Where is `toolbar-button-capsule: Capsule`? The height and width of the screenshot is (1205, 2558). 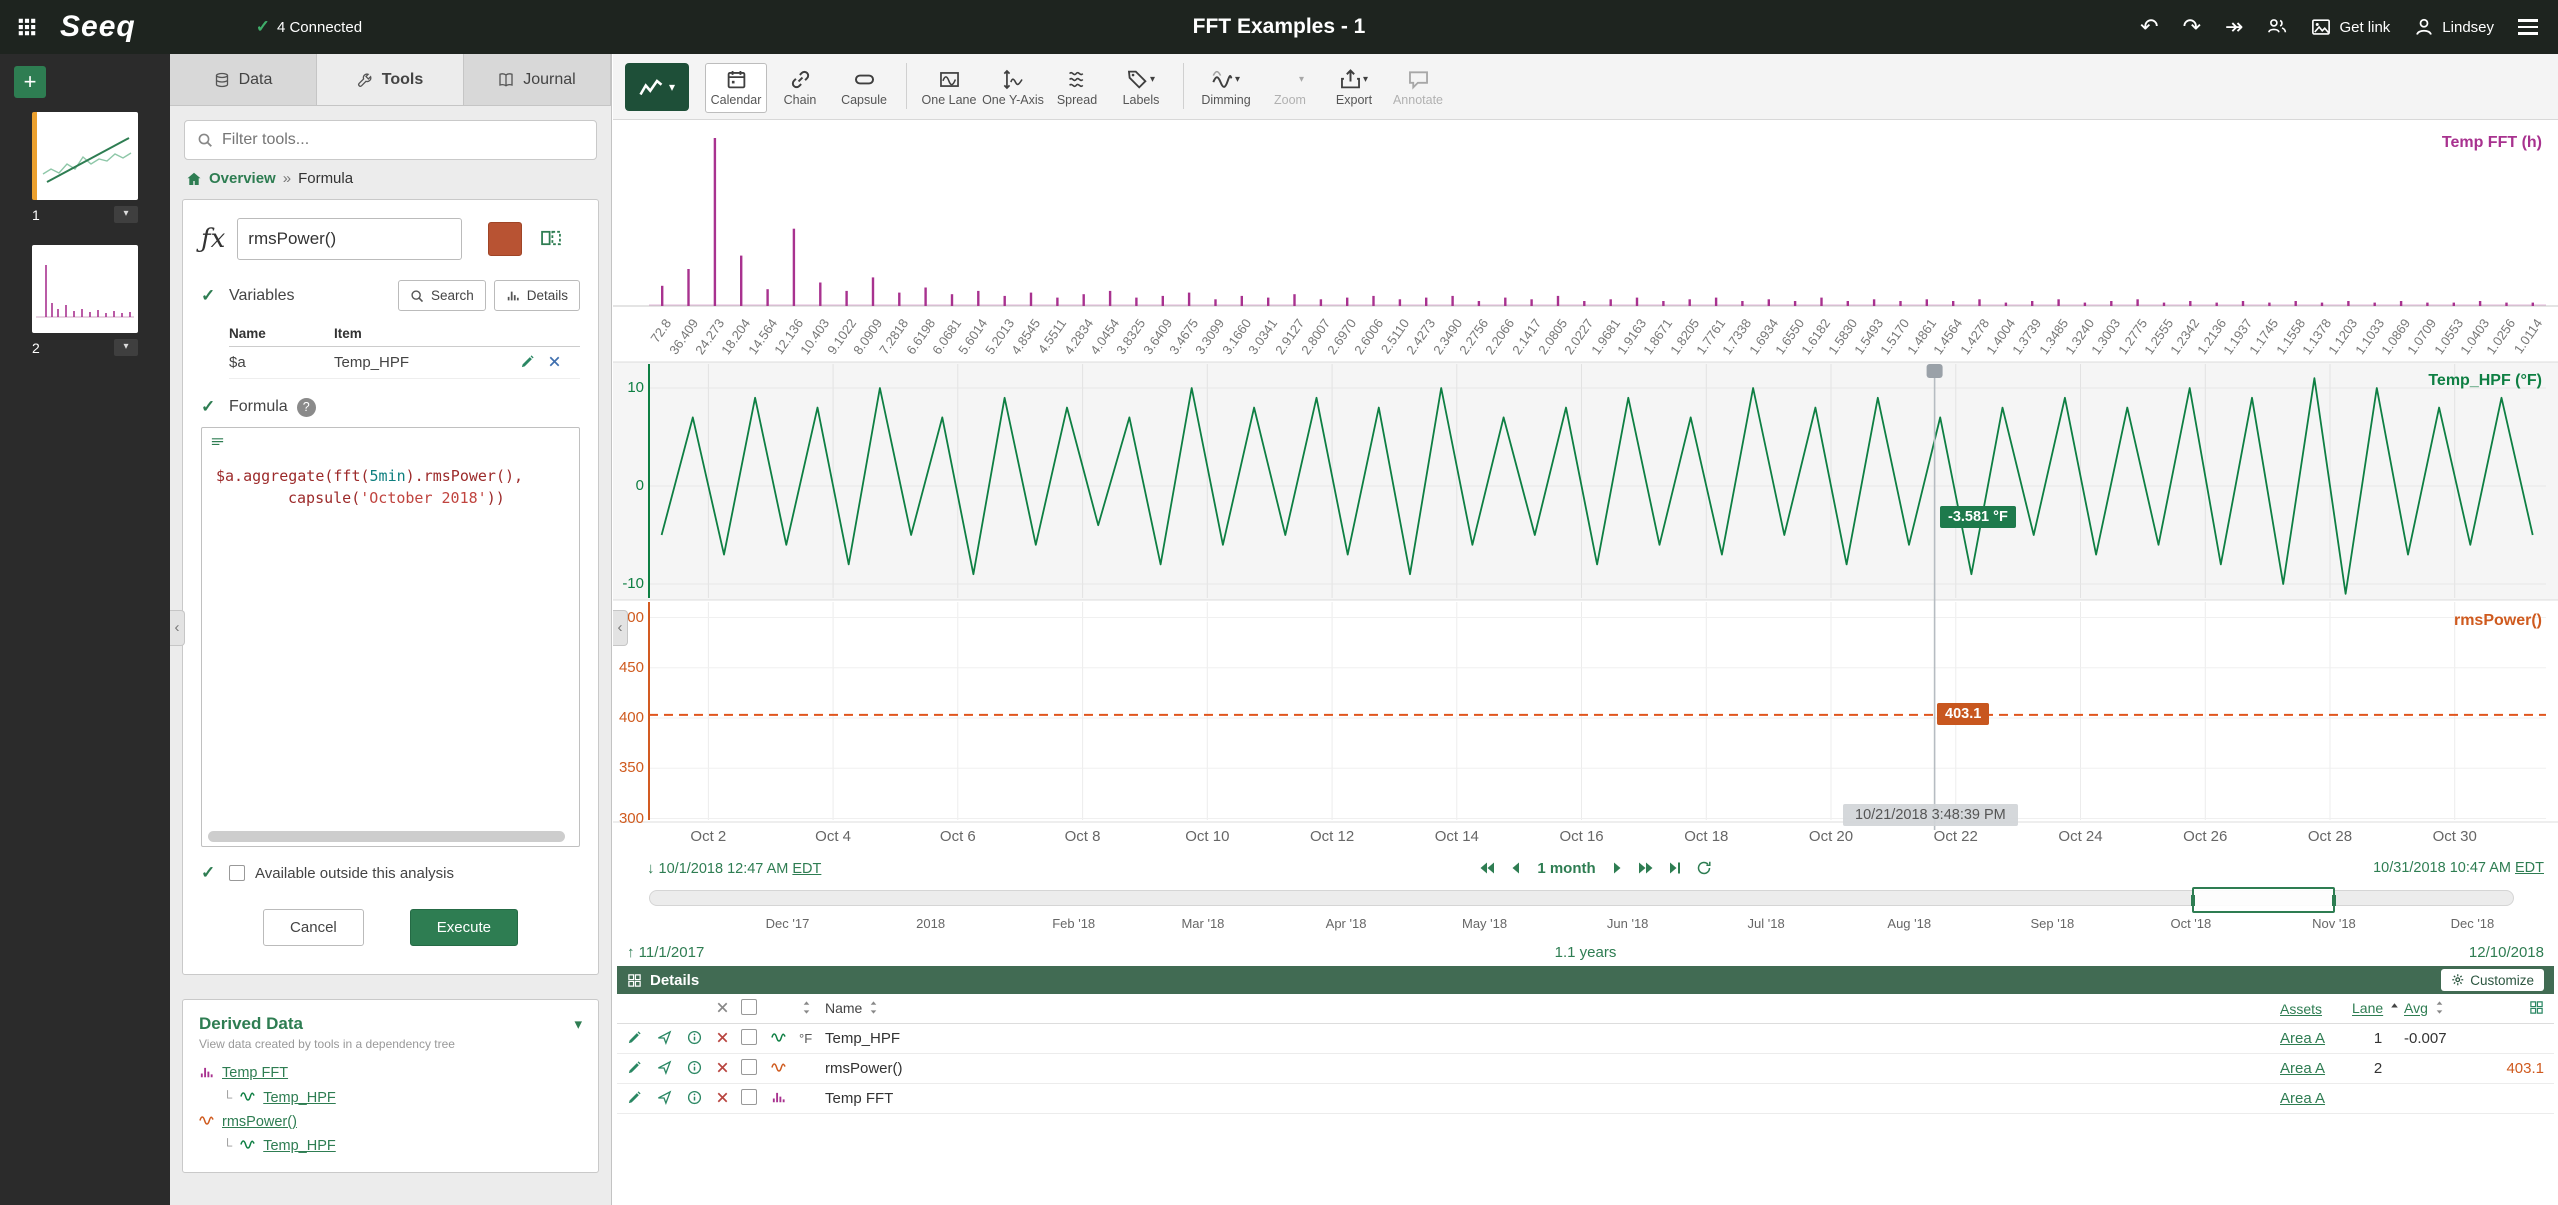 toolbar-button-capsule: Capsule is located at coordinates (864, 88).